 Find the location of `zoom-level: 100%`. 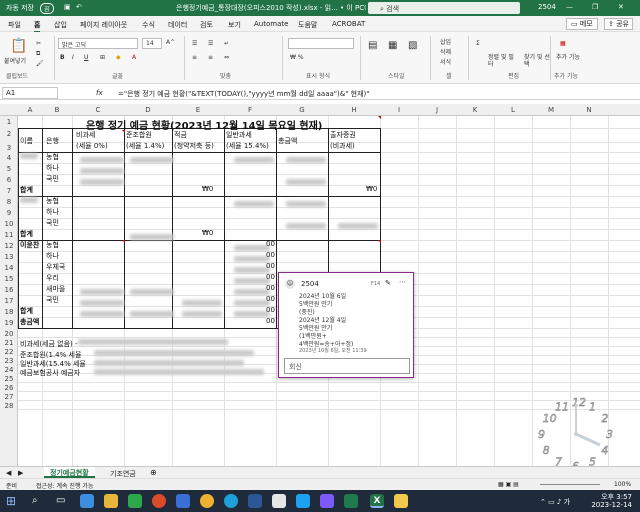

zoom-level: 100% is located at coordinates (622, 484).